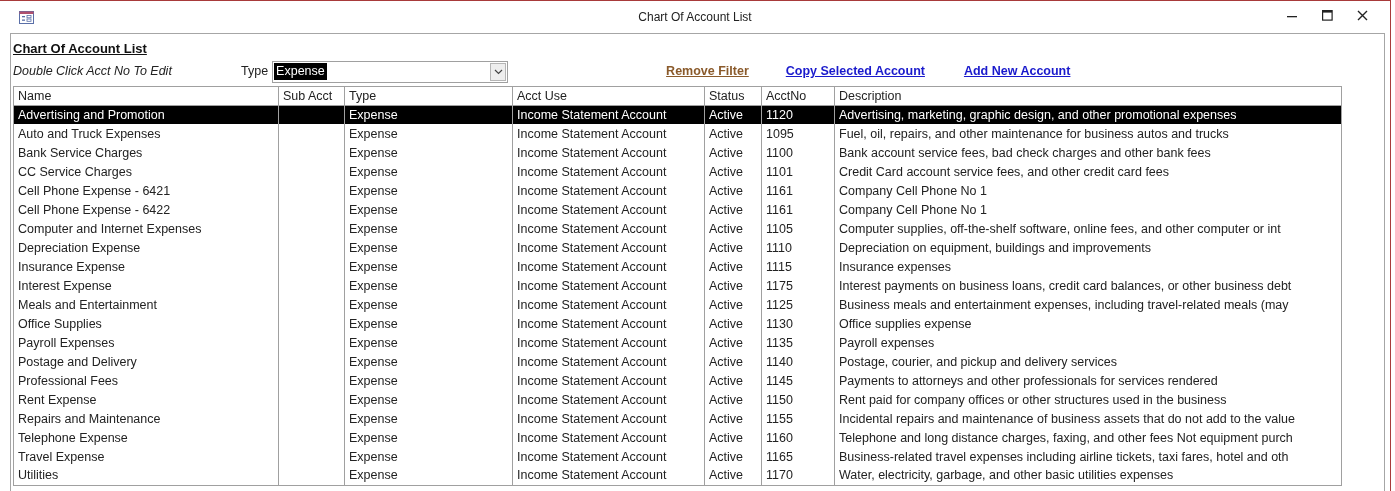 The image size is (1395, 491). I want to click on table-cell: 1101, so click(779, 171).